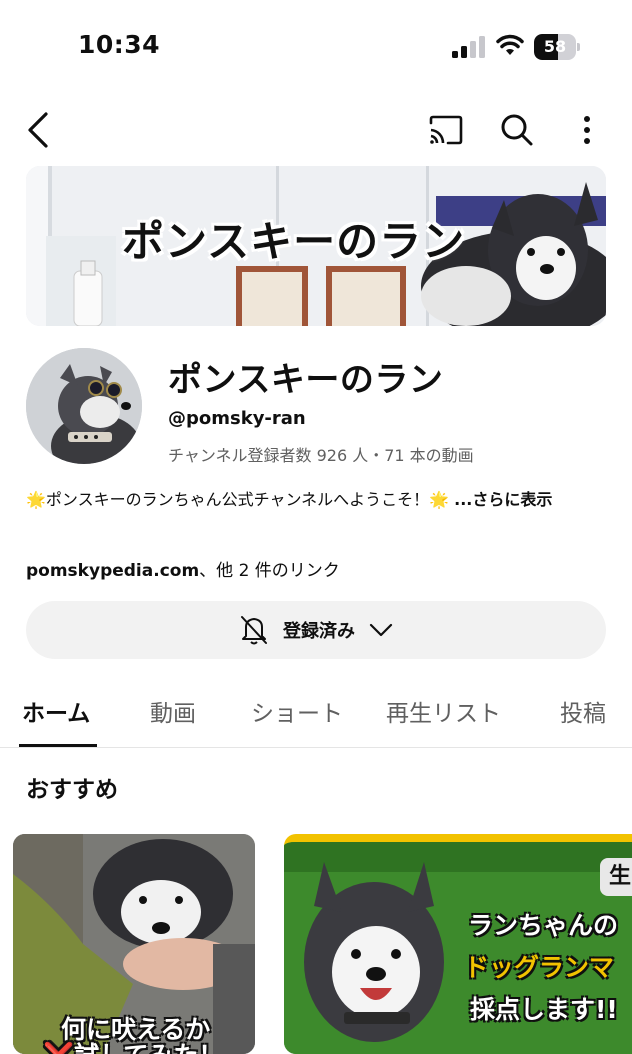  What do you see at coordinates (269, 571) in the screenshot?
I see `other-links-text: 、他 2 件のリンク` at bounding box center [269, 571].